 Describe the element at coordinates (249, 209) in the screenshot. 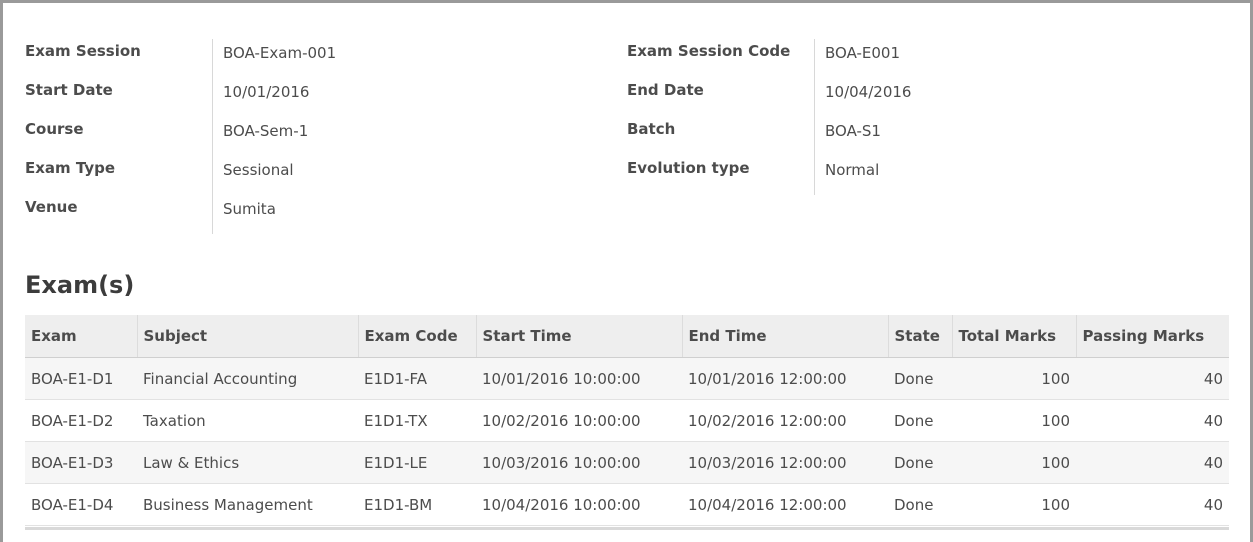

I see `field-value: Sumita` at that location.